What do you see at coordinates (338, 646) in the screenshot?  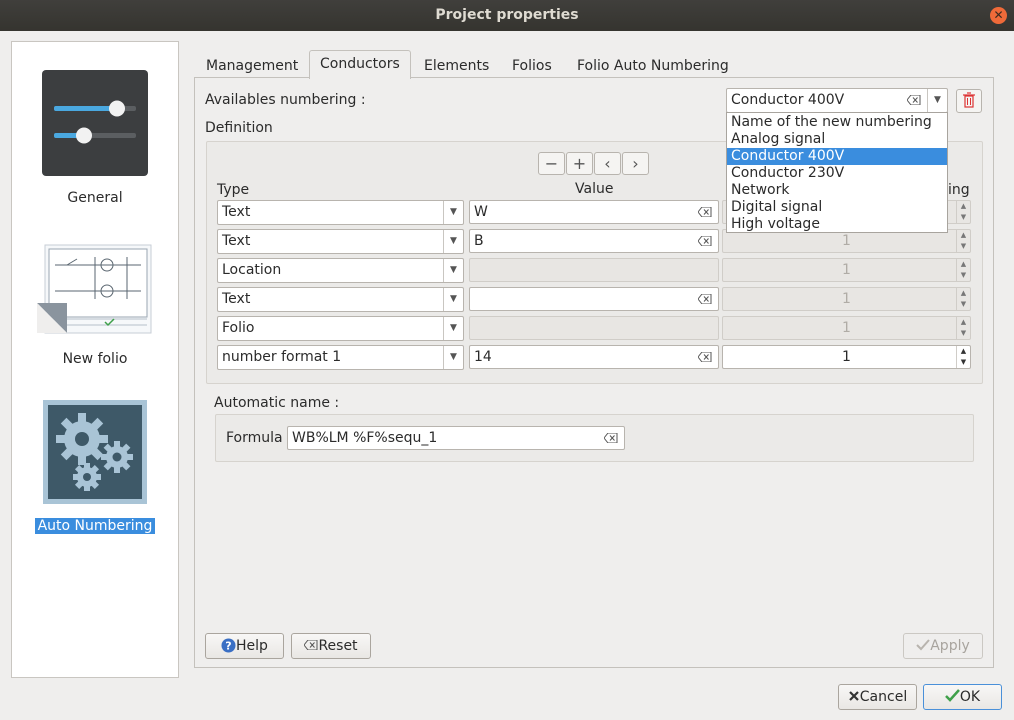 I see `reset-button-label: Reset` at bounding box center [338, 646].